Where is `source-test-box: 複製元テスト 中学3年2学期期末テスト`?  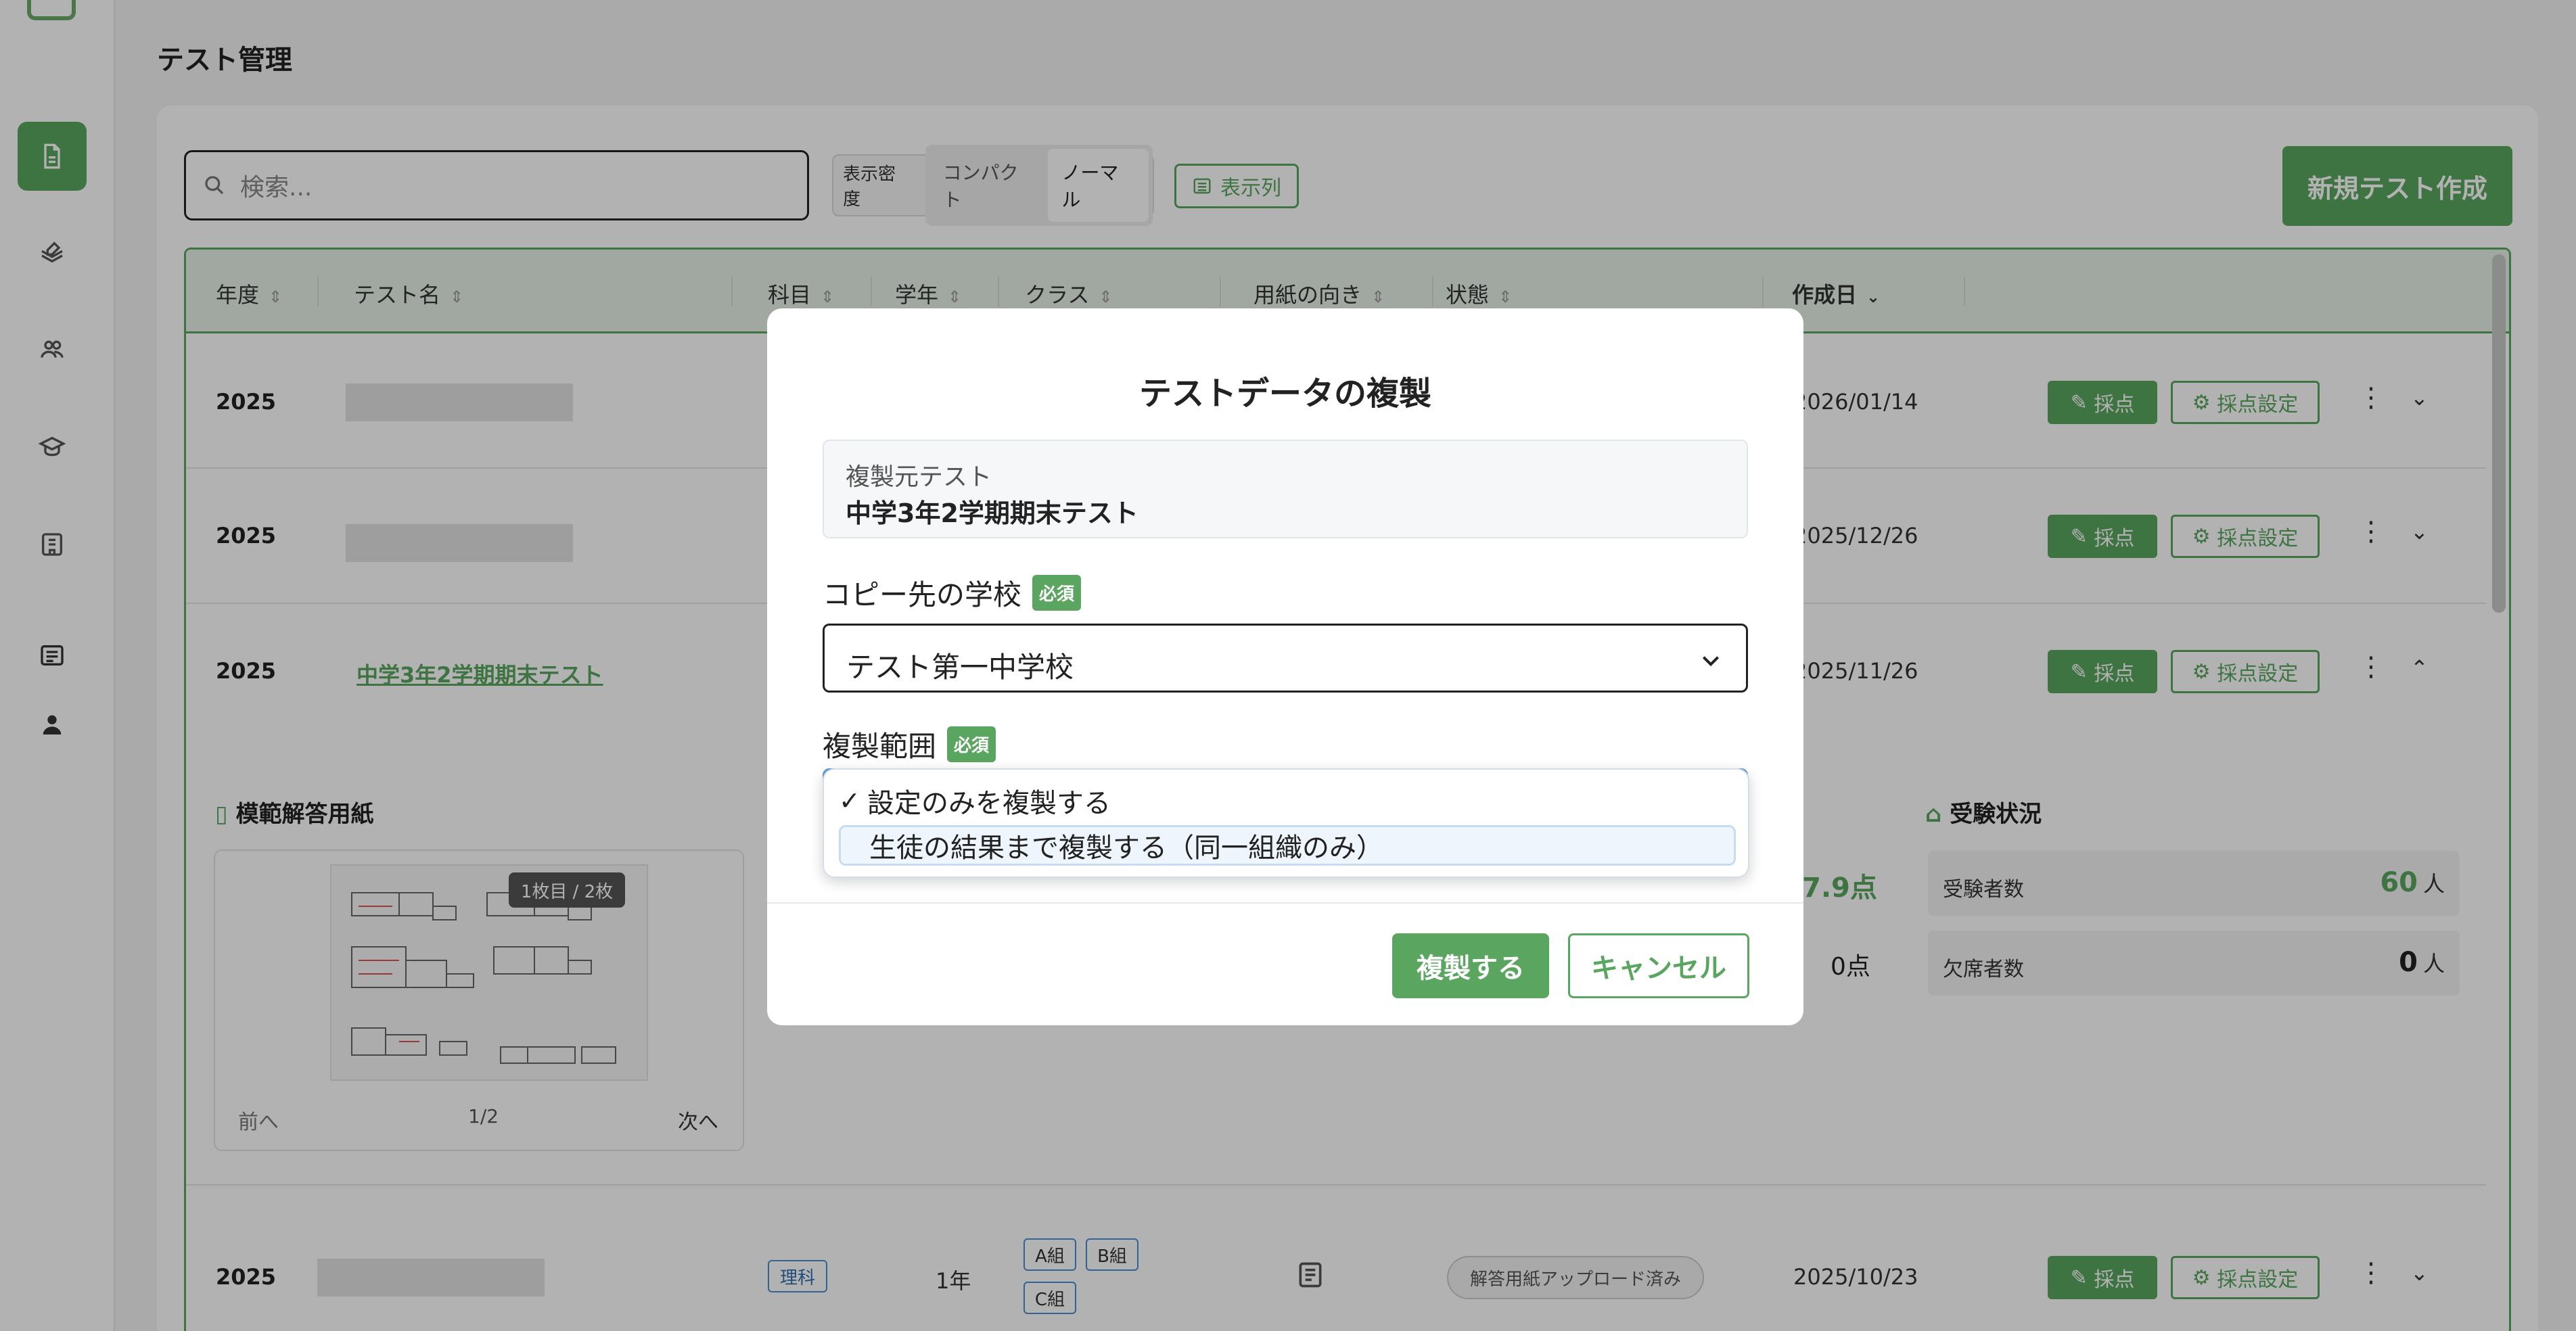
source-test-box: 複製元テスト 中学3年2学期期末テスト is located at coordinates (1285, 489).